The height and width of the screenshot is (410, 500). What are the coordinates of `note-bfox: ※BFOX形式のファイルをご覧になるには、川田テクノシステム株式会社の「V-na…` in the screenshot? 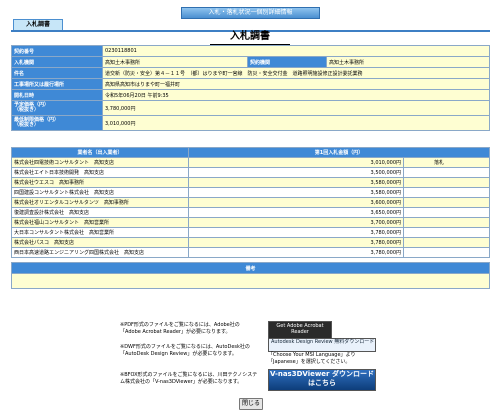 It's located at (189, 378).